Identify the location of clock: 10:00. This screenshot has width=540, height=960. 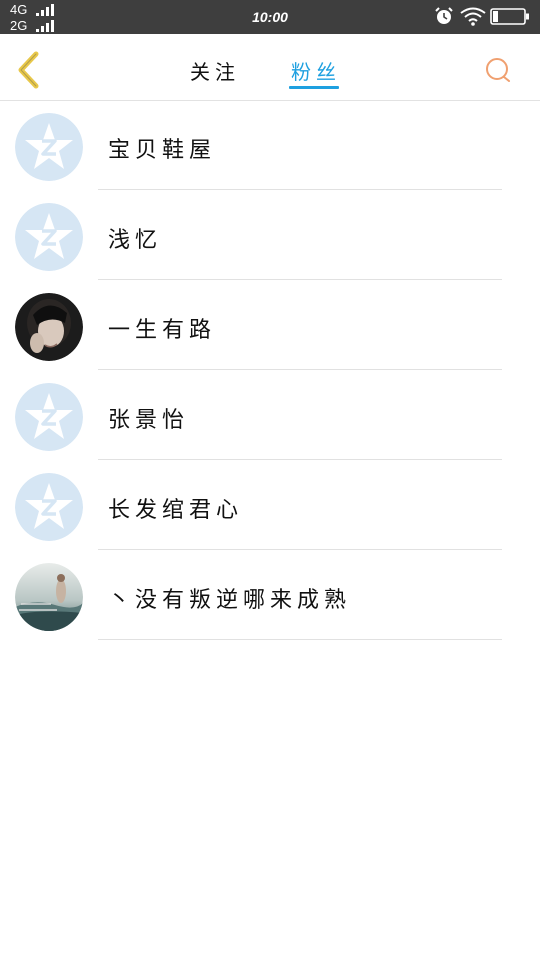
(270, 17).